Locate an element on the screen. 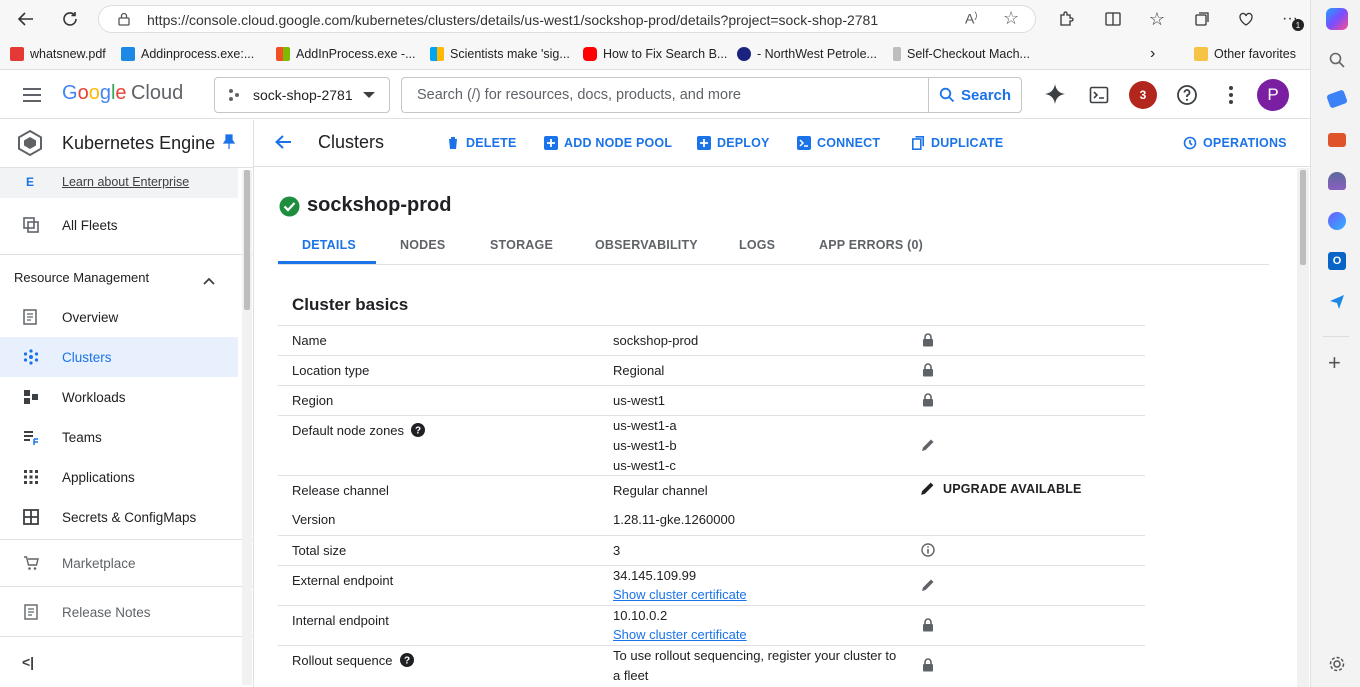 This screenshot has height=687, width=1360. search-icon is located at coordinates (1337, 62).